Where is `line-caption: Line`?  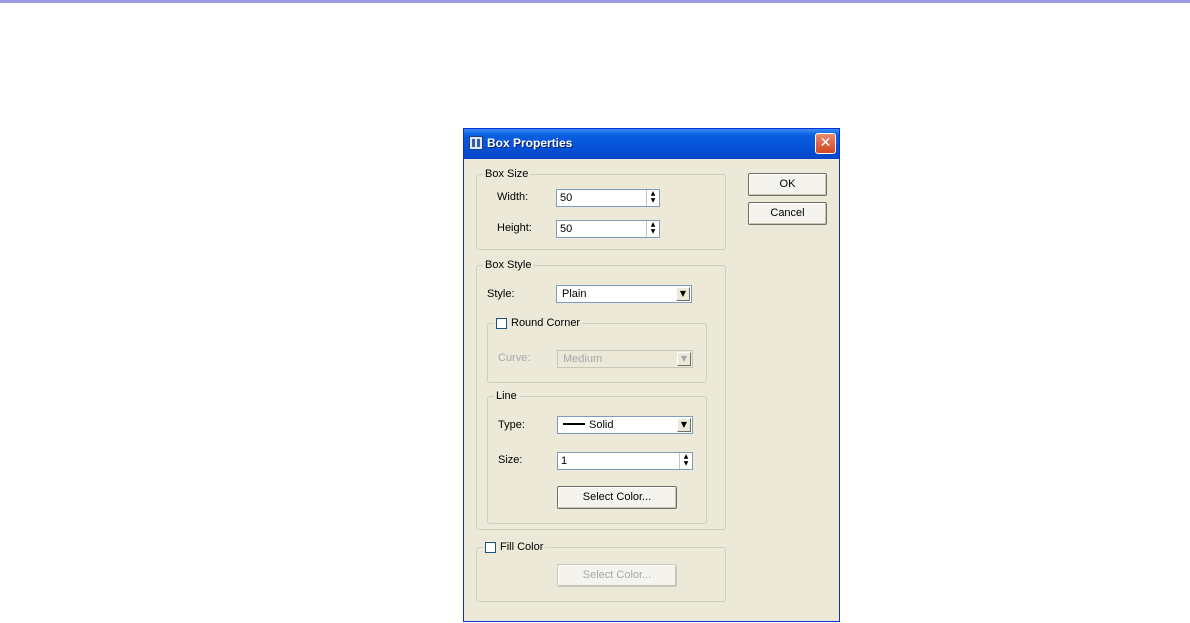 line-caption: Line is located at coordinates (506, 396).